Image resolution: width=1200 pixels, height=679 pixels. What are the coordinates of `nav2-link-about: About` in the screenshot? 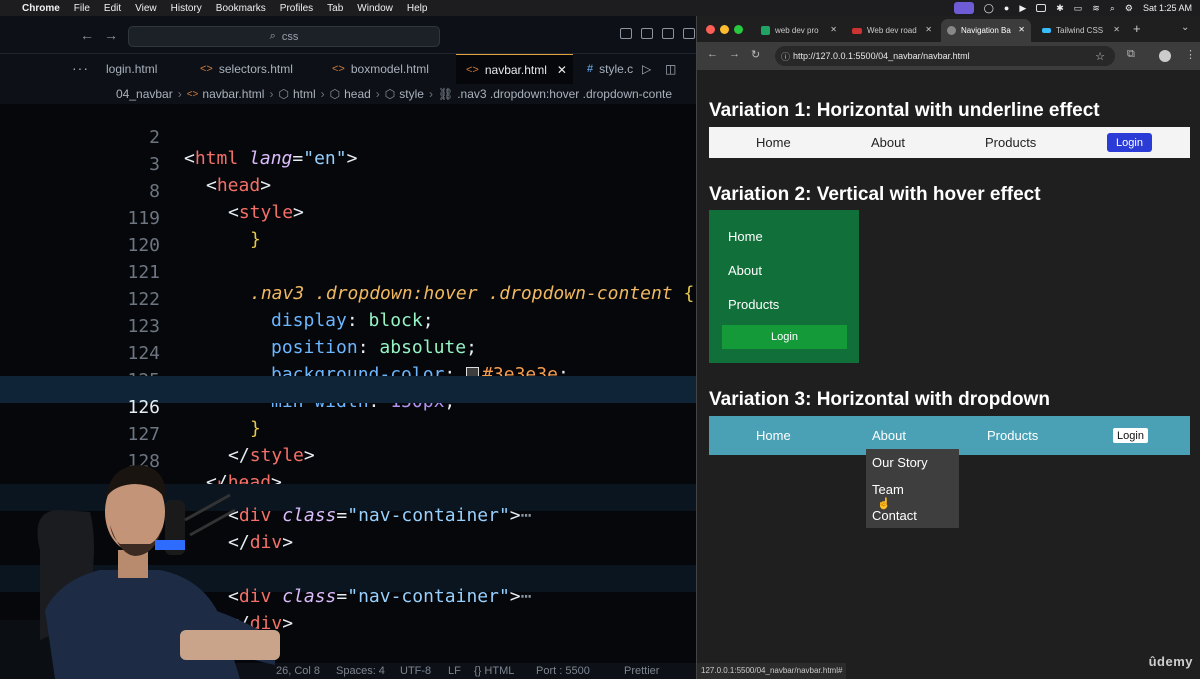 It's located at (745, 270).